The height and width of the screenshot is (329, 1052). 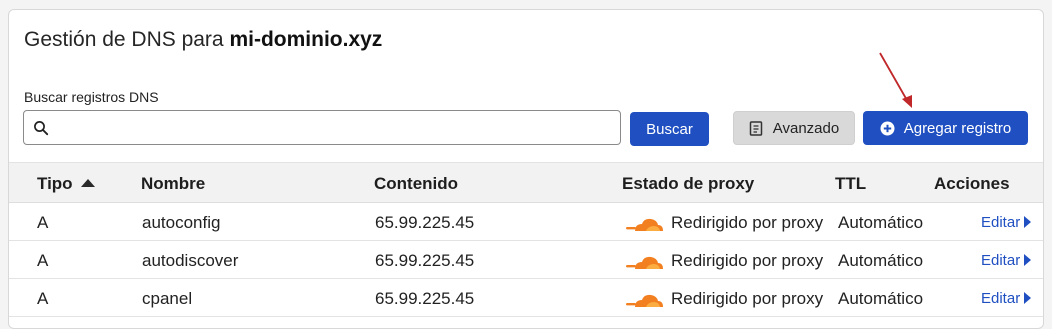 I want to click on add-record-button: Agregar registro, so click(x=945, y=128).